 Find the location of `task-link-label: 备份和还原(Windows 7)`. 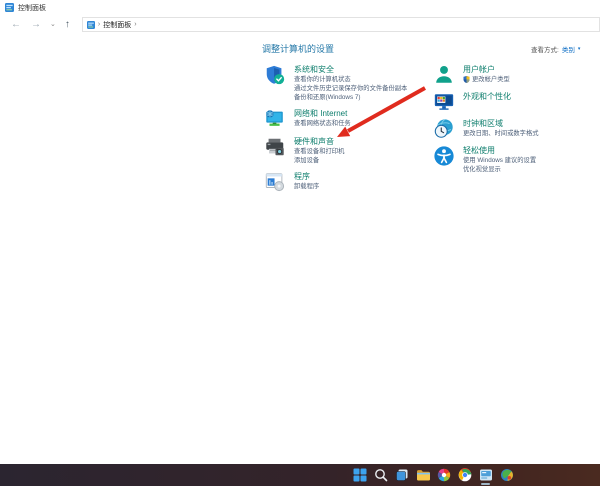

task-link-label: 备份和还原(Windows 7) is located at coordinates (327, 97).